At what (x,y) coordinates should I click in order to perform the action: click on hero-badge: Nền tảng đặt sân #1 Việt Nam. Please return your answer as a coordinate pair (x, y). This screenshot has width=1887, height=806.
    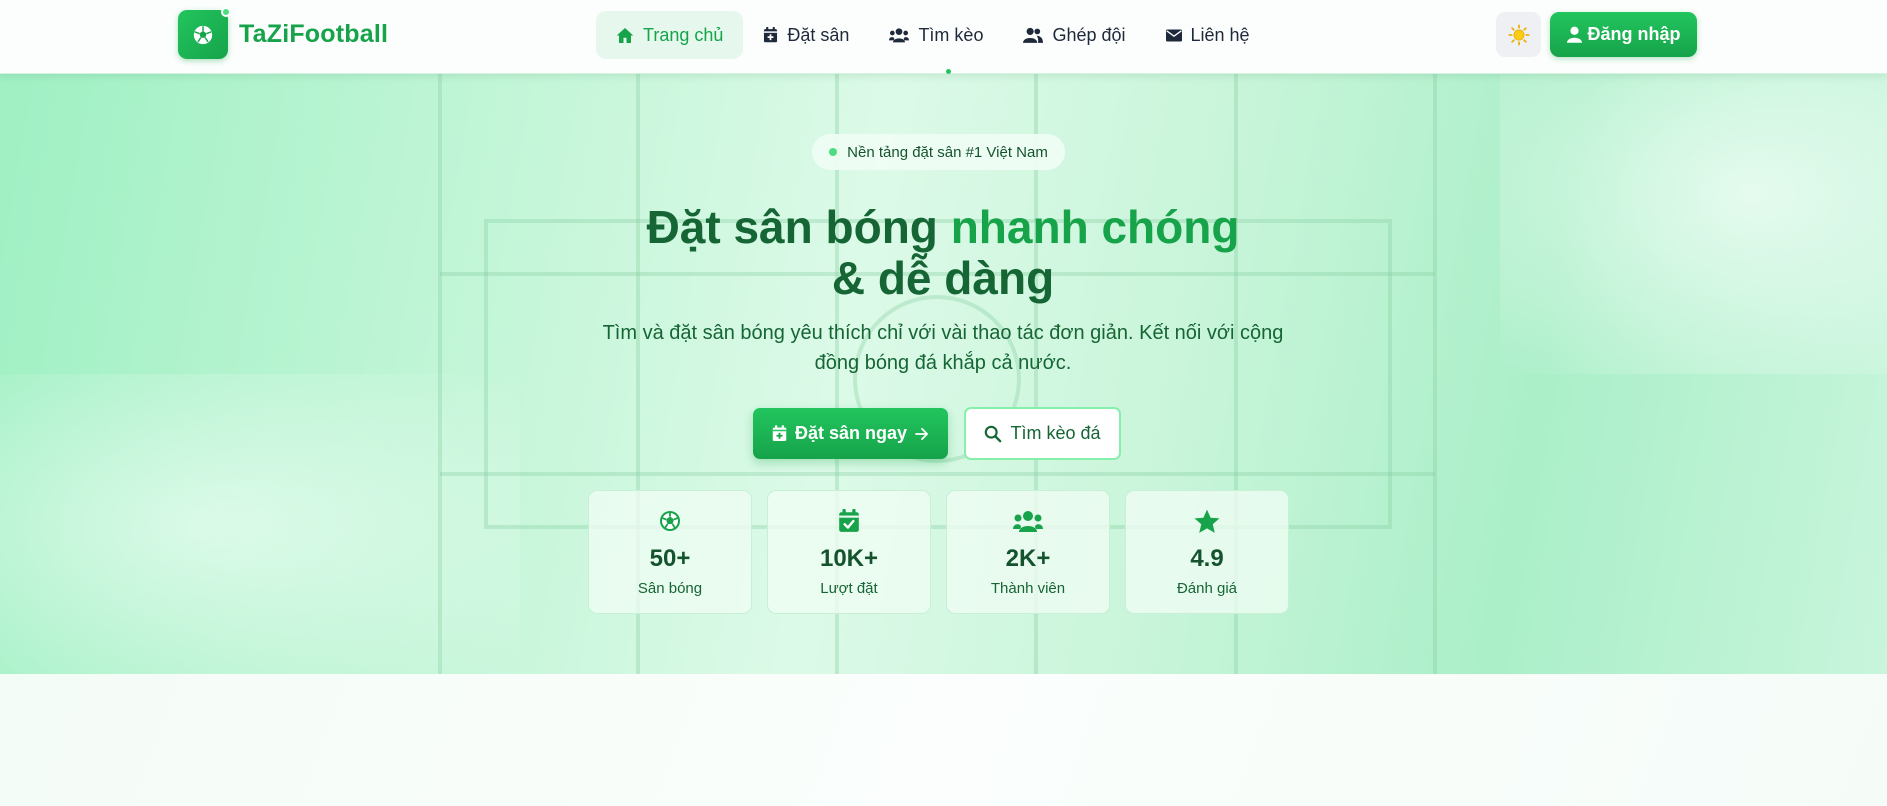
    Looking at the image, I should click on (938, 152).